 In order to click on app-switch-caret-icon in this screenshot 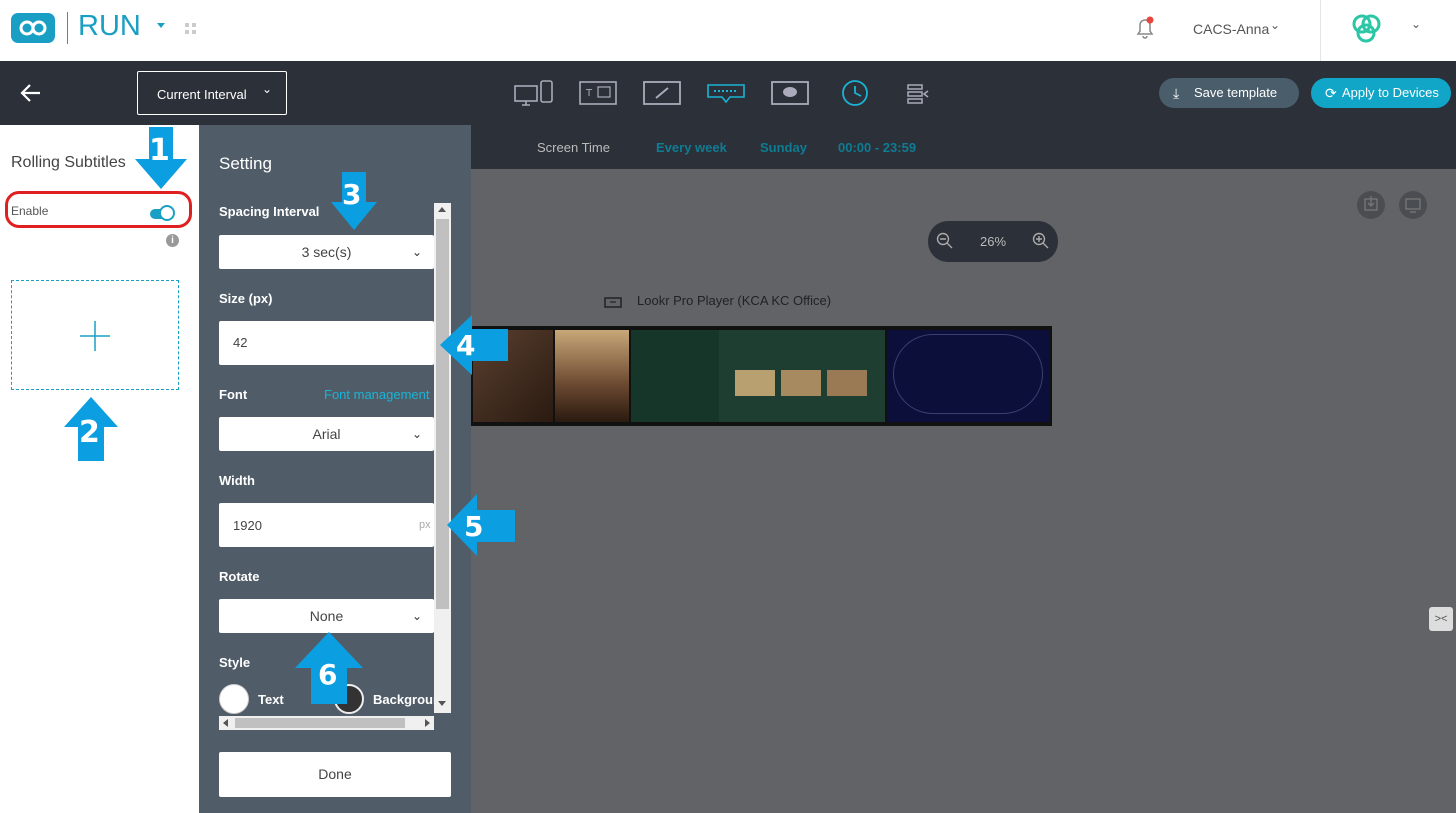, I will do `click(161, 25)`.